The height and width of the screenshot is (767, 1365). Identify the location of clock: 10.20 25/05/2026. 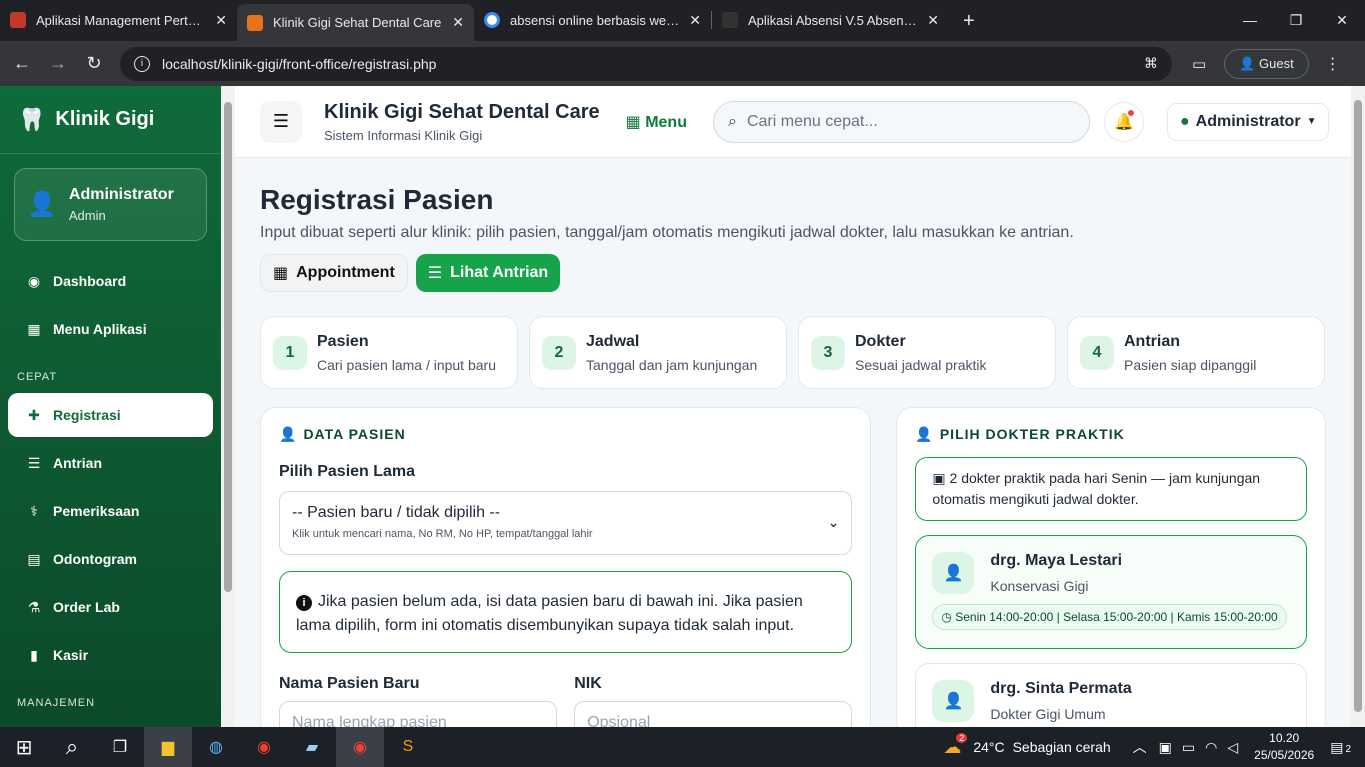
(1284, 747).